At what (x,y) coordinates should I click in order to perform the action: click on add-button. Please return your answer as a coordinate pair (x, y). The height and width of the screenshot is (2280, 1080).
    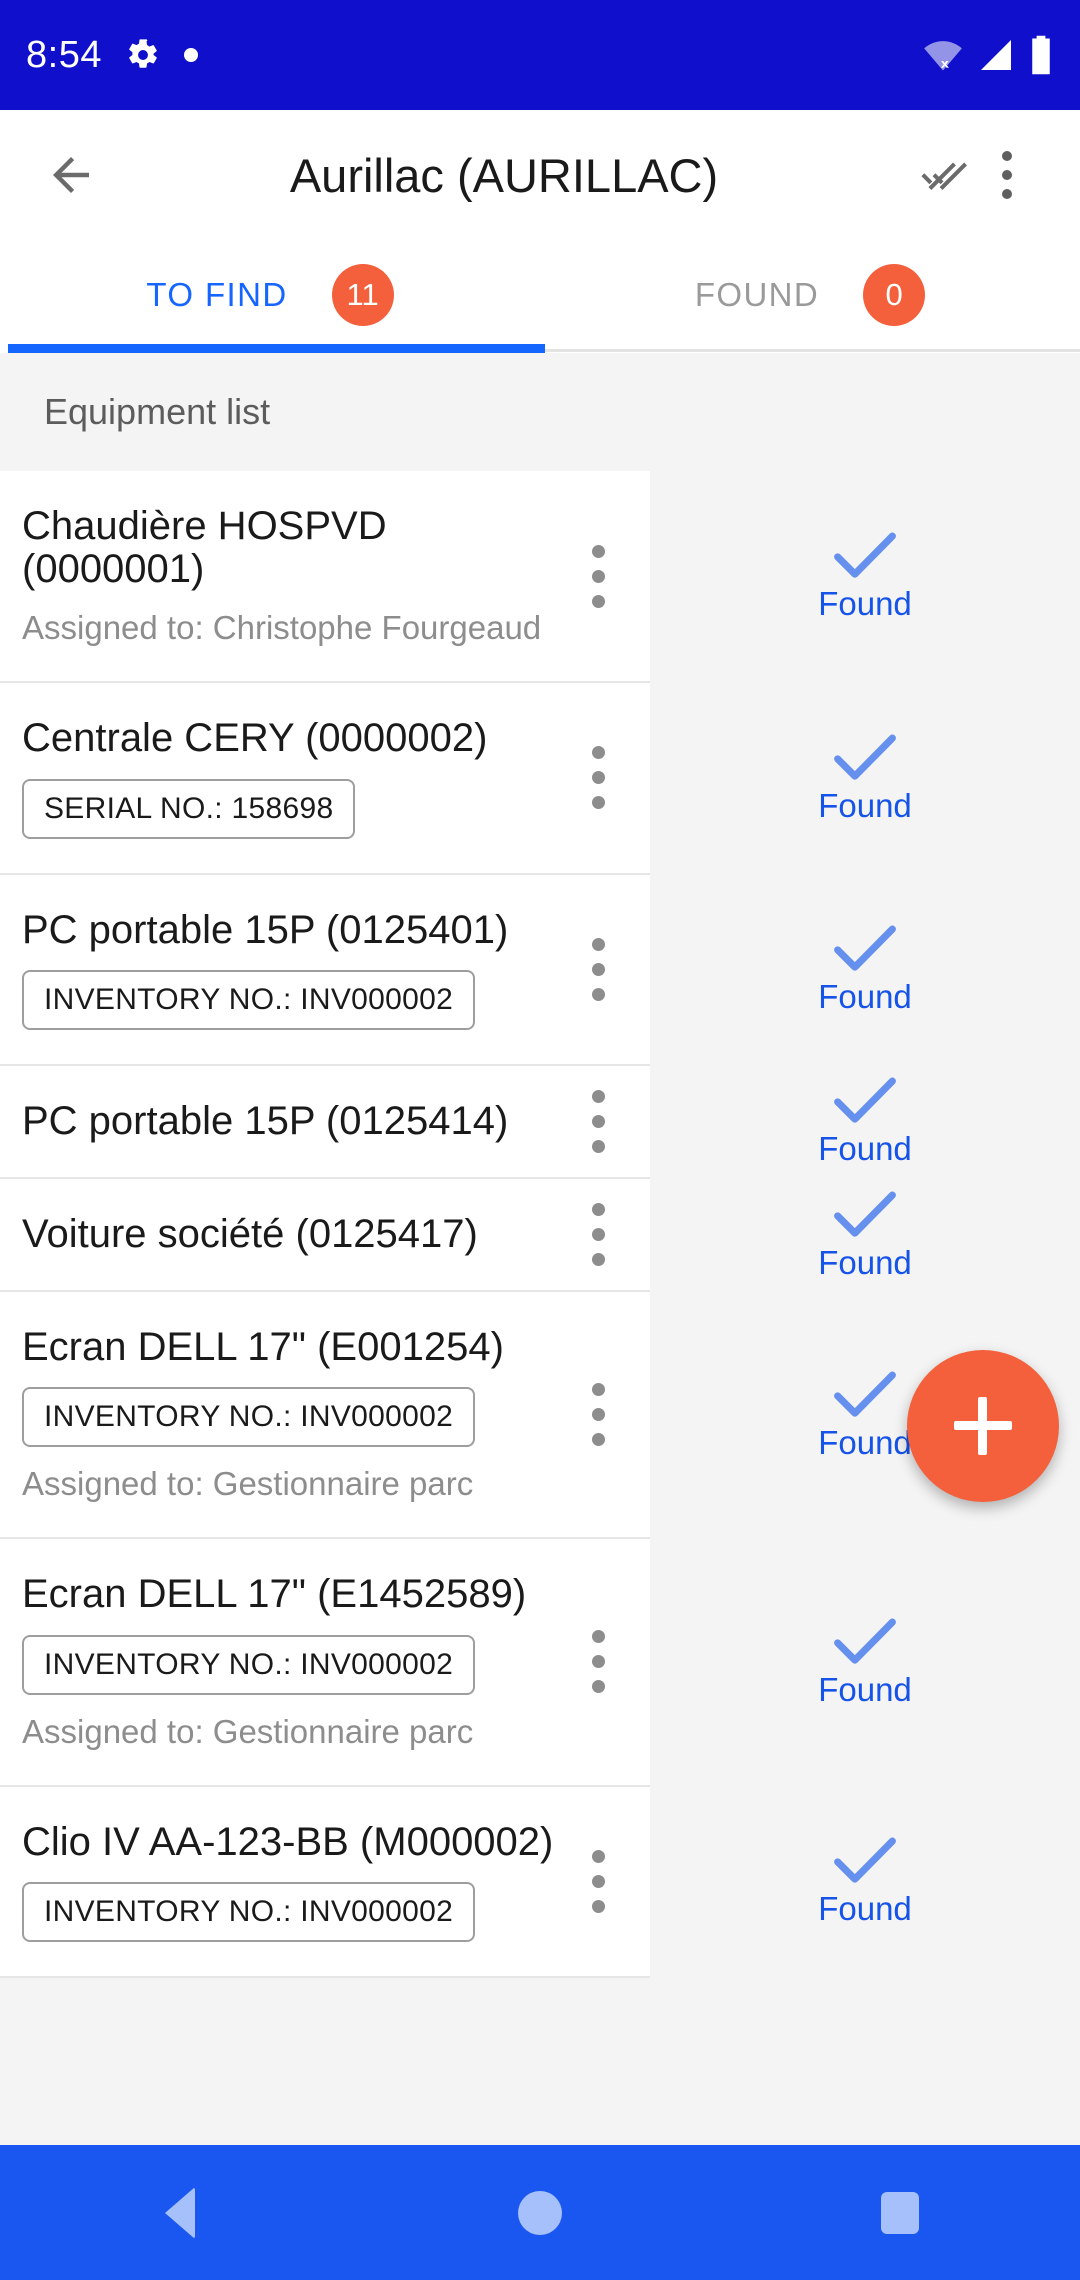
    Looking at the image, I should click on (983, 1426).